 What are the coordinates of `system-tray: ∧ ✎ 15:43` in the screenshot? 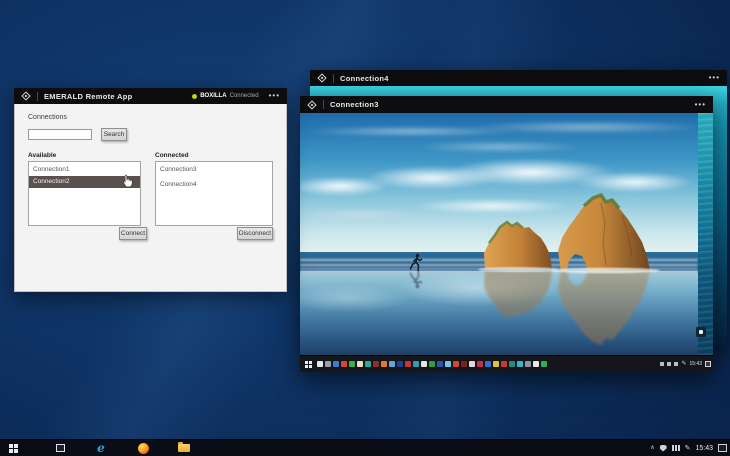 It's located at (688, 448).